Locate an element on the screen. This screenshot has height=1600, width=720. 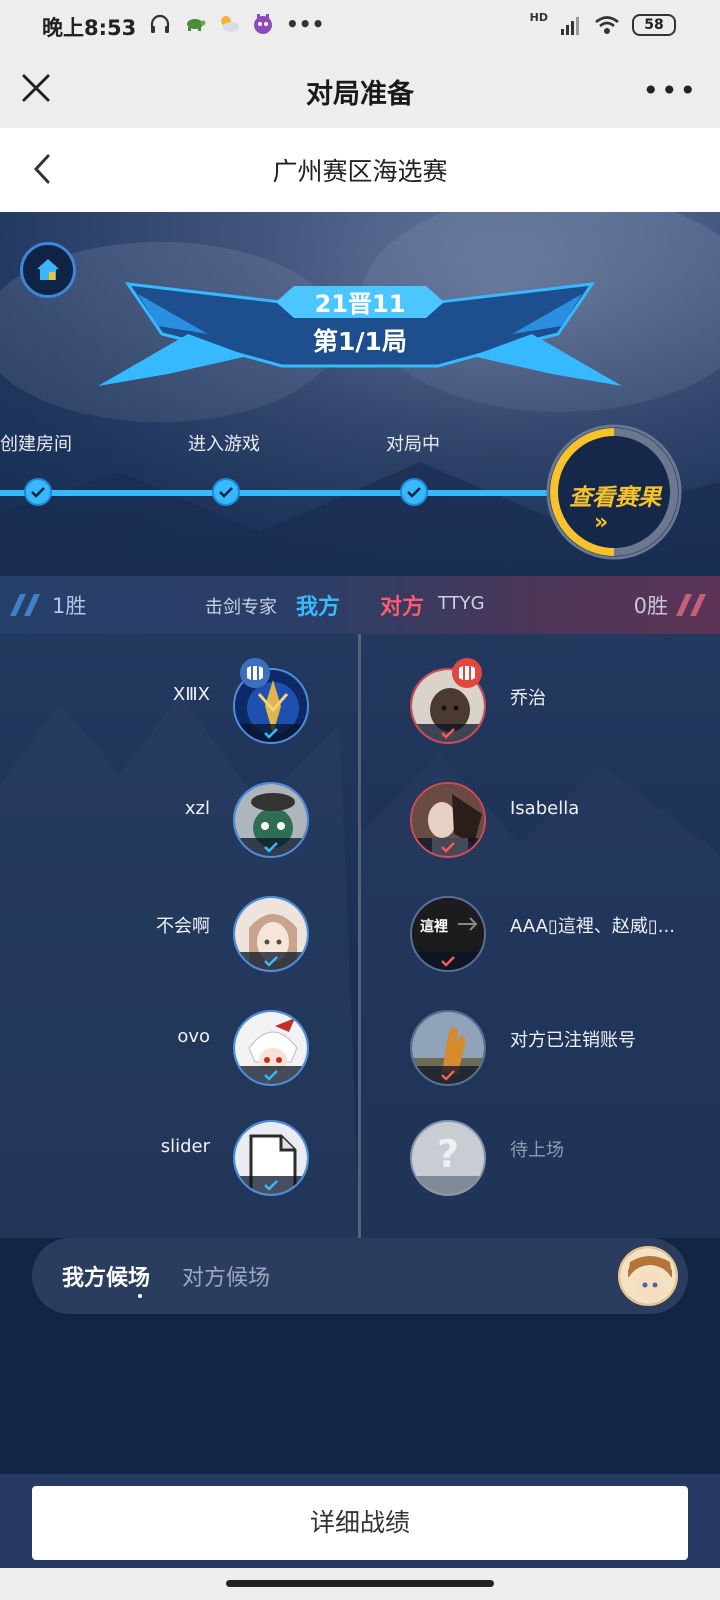
tab-my-bench: 我方候场 is located at coordinates (106, 1276).